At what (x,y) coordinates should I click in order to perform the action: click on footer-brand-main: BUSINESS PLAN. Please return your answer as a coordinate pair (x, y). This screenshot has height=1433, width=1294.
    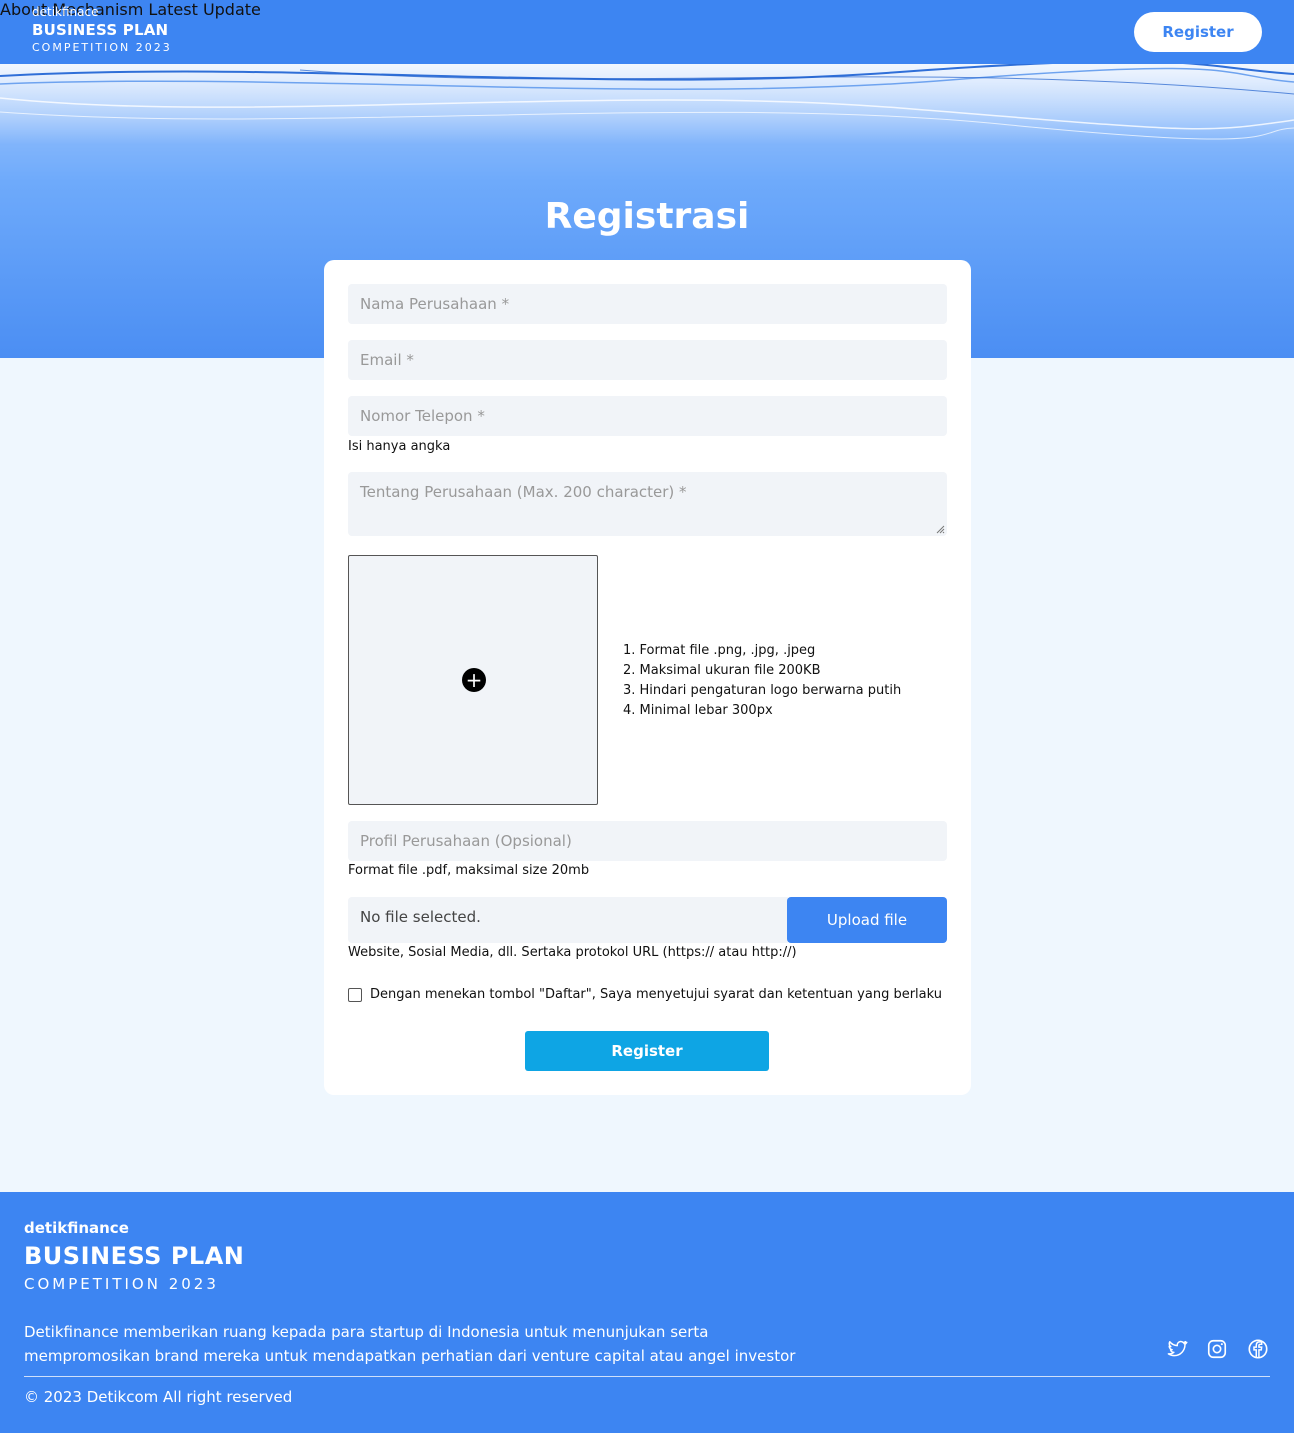
    Looking at the image, I should click on (134, 1256).